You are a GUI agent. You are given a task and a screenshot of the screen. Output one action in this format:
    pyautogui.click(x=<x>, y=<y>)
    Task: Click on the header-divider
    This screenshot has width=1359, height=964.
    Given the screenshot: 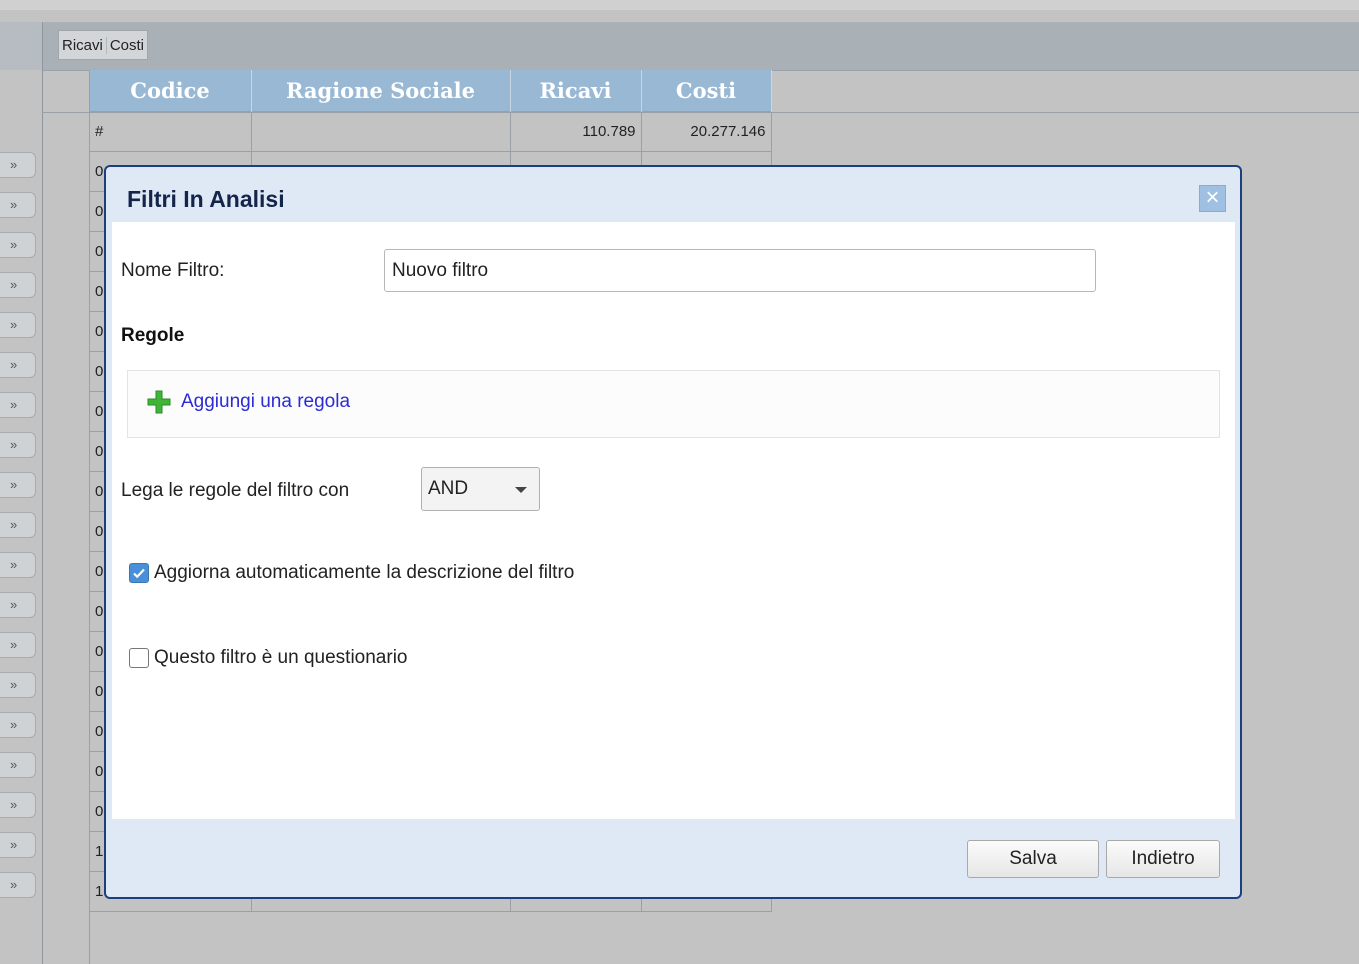 What is the action you would take?
    pyautogui.click(x=700, y=112)
    